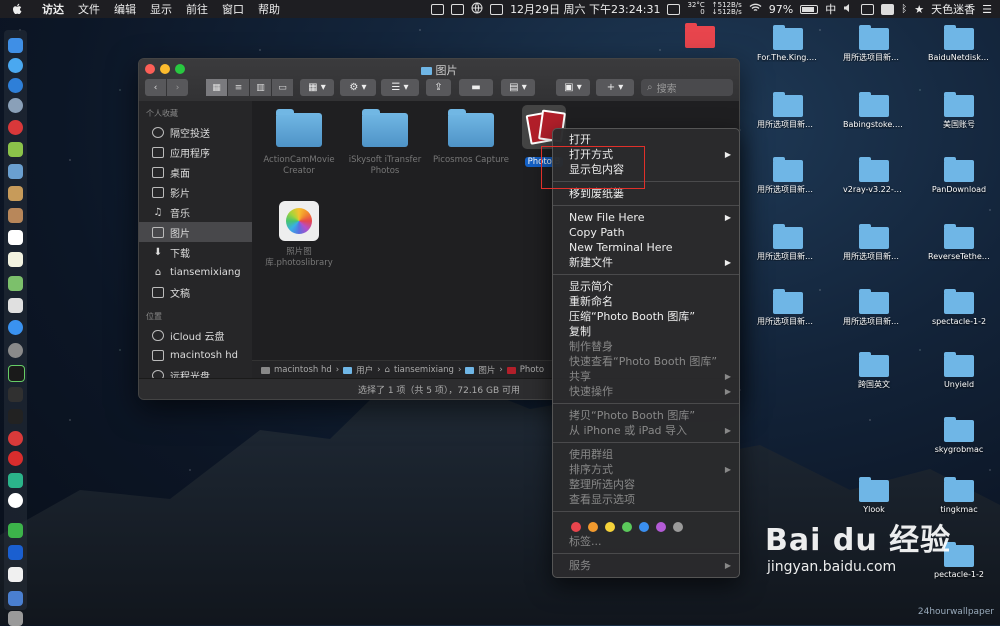 The image size is (1000, 626). Describe the element at coordinates (615, 87) in the screenshot. I see `add-button: + ▾` at that location.